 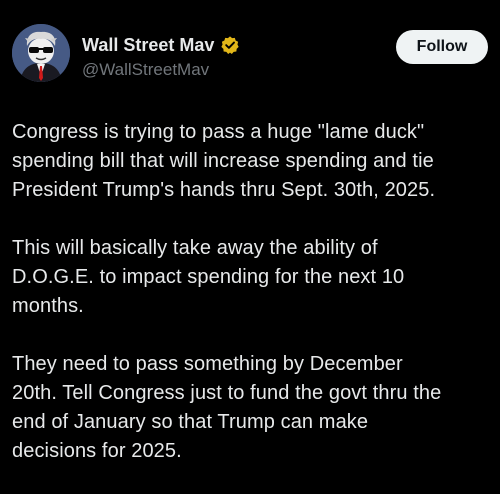 What do you see at coordinates (145, 70) in the screenshot?
I see `author-handle: @WallStreetMav` at bounding box center [145, 70].